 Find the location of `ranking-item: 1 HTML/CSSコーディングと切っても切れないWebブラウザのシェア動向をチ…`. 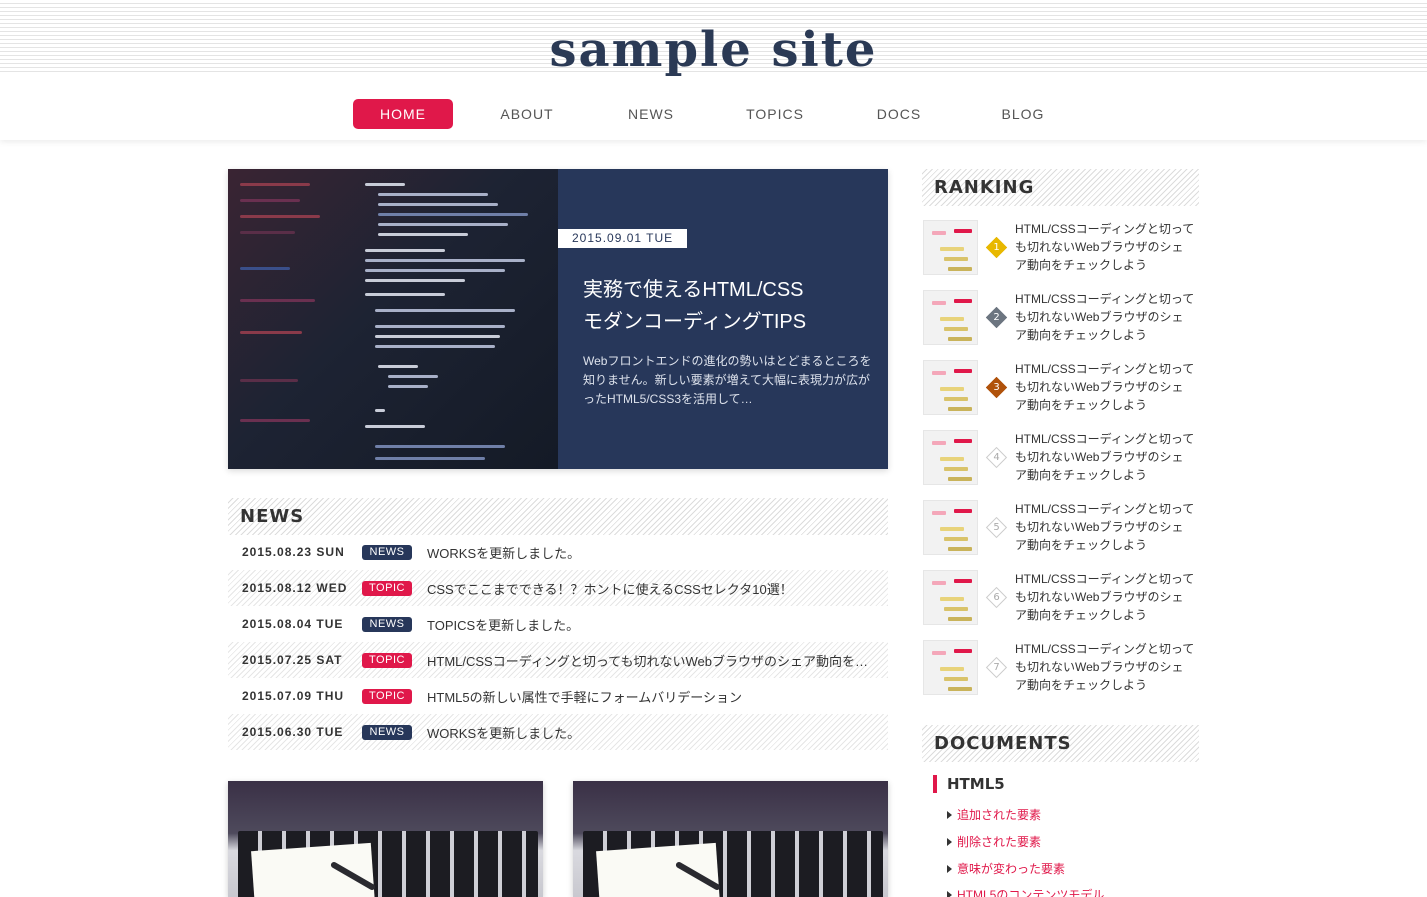

ranking-item: 1 HTML/CSSコーディングと切っても切れないWebブラウザのシェア動向をチ… is located at coordinates (1061, 248).